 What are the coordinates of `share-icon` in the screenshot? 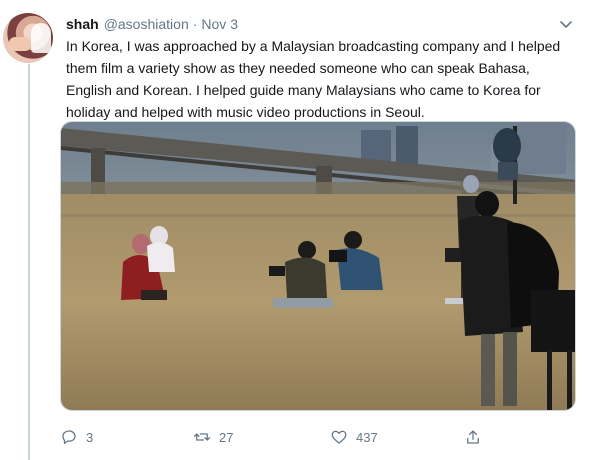 It's located at (473, 437).